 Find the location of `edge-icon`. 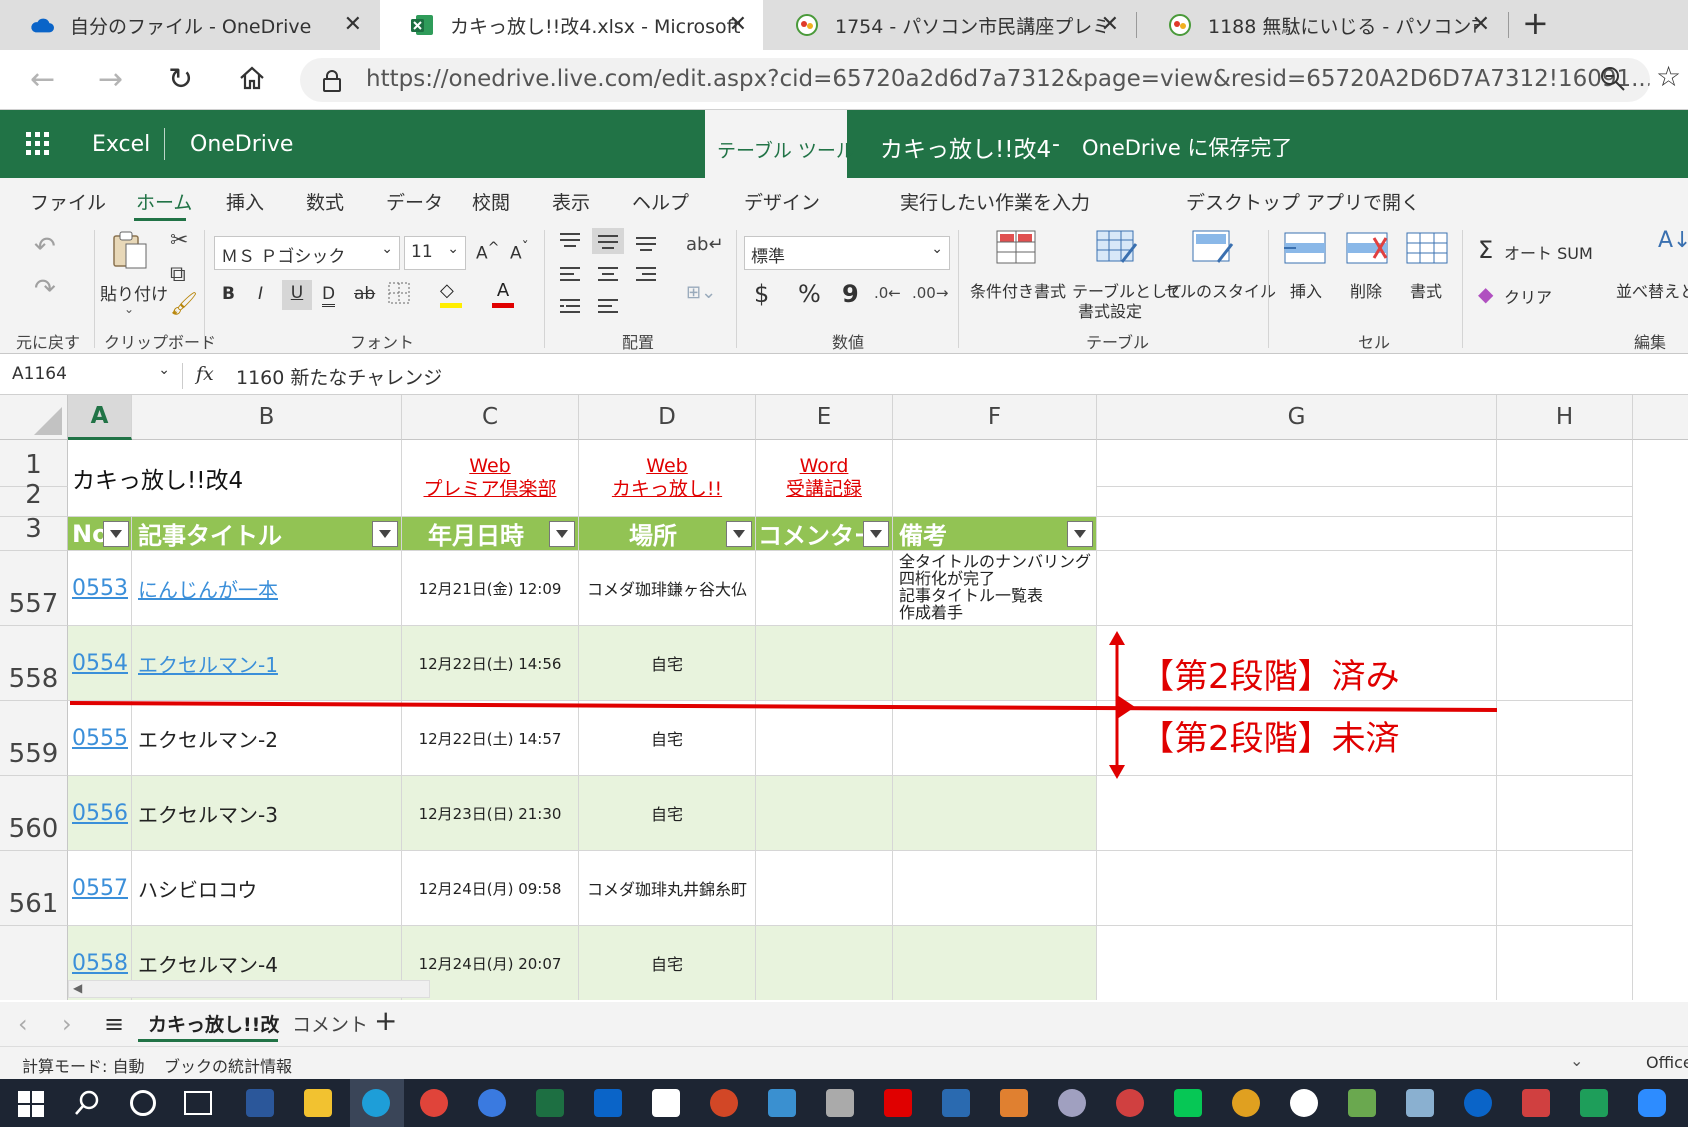

edge-icon is located at coordinates (376, 1103).